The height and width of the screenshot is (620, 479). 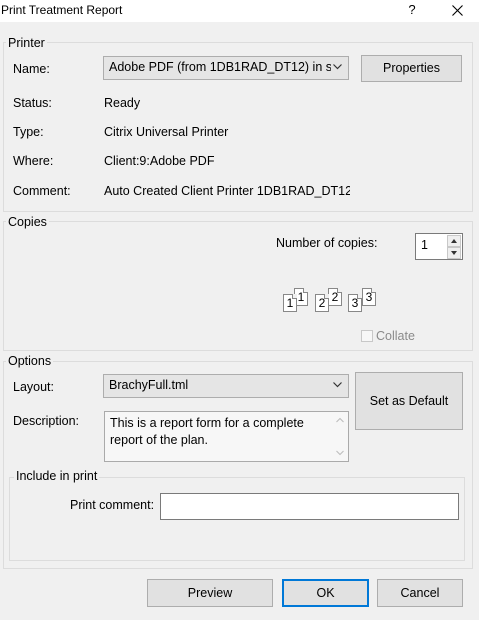 What do you see at coordinates (34, 387) in the screenshot?
I see `layout-label: Layout:` at bounding box center [34, 387].